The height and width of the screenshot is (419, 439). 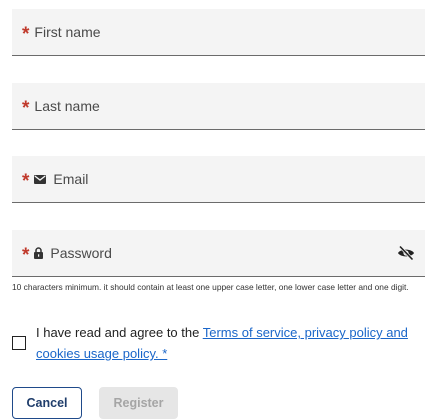 What do you see at coordinates (119, 332) in the screenshot?
I see `terms-prefix: I have read and agree to the` at bounding box center [119, 332].